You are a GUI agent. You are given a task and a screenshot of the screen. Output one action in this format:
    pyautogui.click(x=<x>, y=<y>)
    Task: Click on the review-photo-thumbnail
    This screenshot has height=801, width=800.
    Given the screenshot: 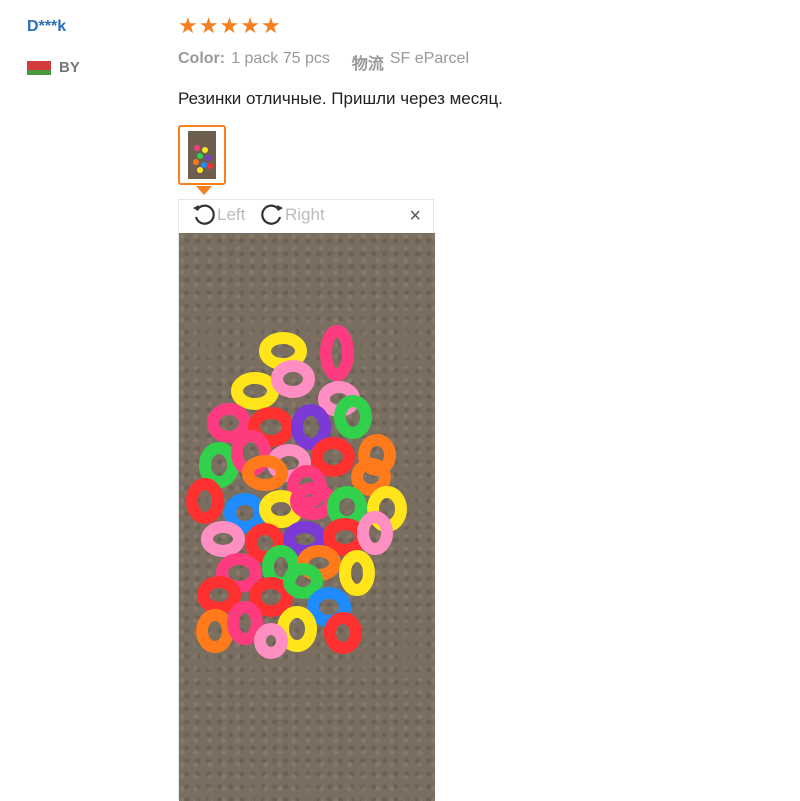 What is the action you would take?
    pyautogui.click(x=202, y=155)
    